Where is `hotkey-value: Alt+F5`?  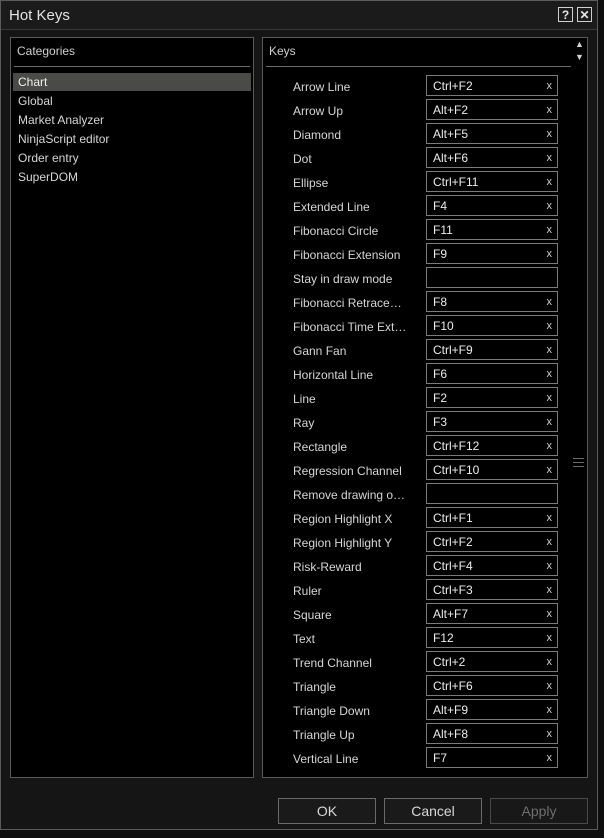 hotkey-value: Alt+F5 is located at coordinates (451, 134).